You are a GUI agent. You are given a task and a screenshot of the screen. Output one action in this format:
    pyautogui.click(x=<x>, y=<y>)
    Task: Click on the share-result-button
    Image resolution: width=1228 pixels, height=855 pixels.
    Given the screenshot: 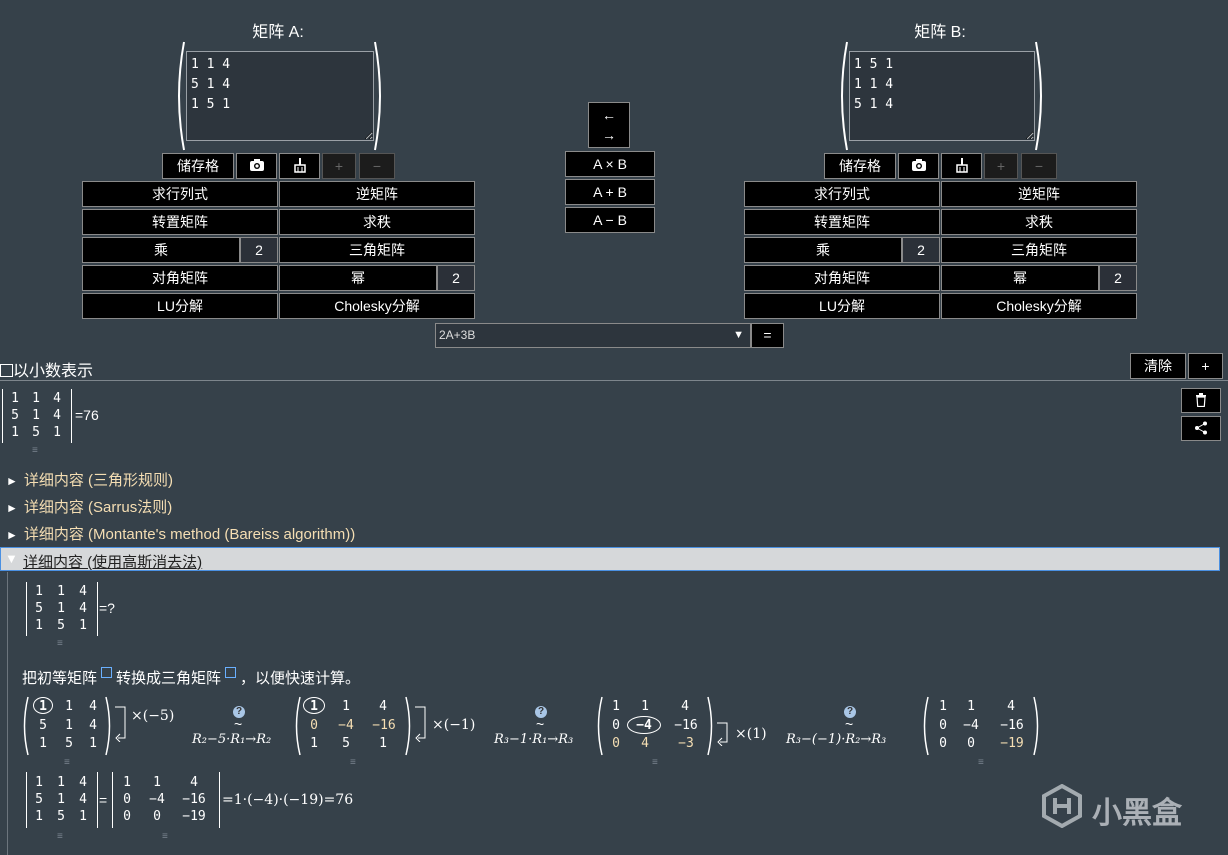 What is the action you would take?
    pyautogui.click(x=1201, y=428)
    